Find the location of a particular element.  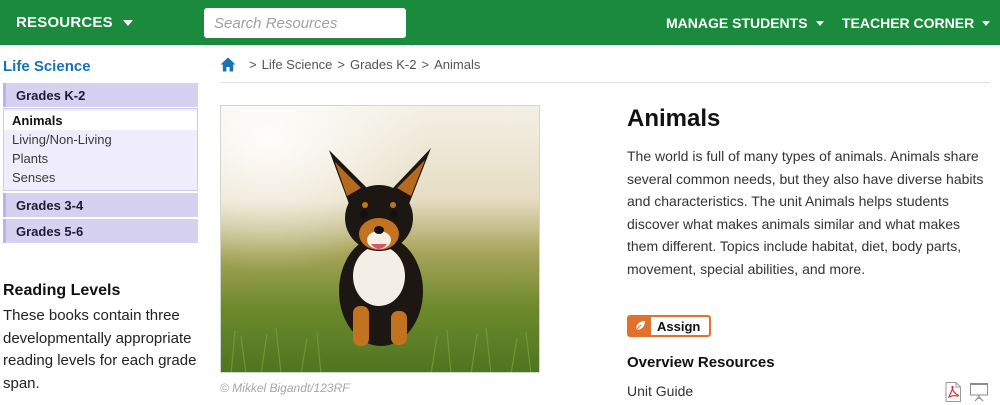

assign-button: Assign is located at coordinates (669, 326).